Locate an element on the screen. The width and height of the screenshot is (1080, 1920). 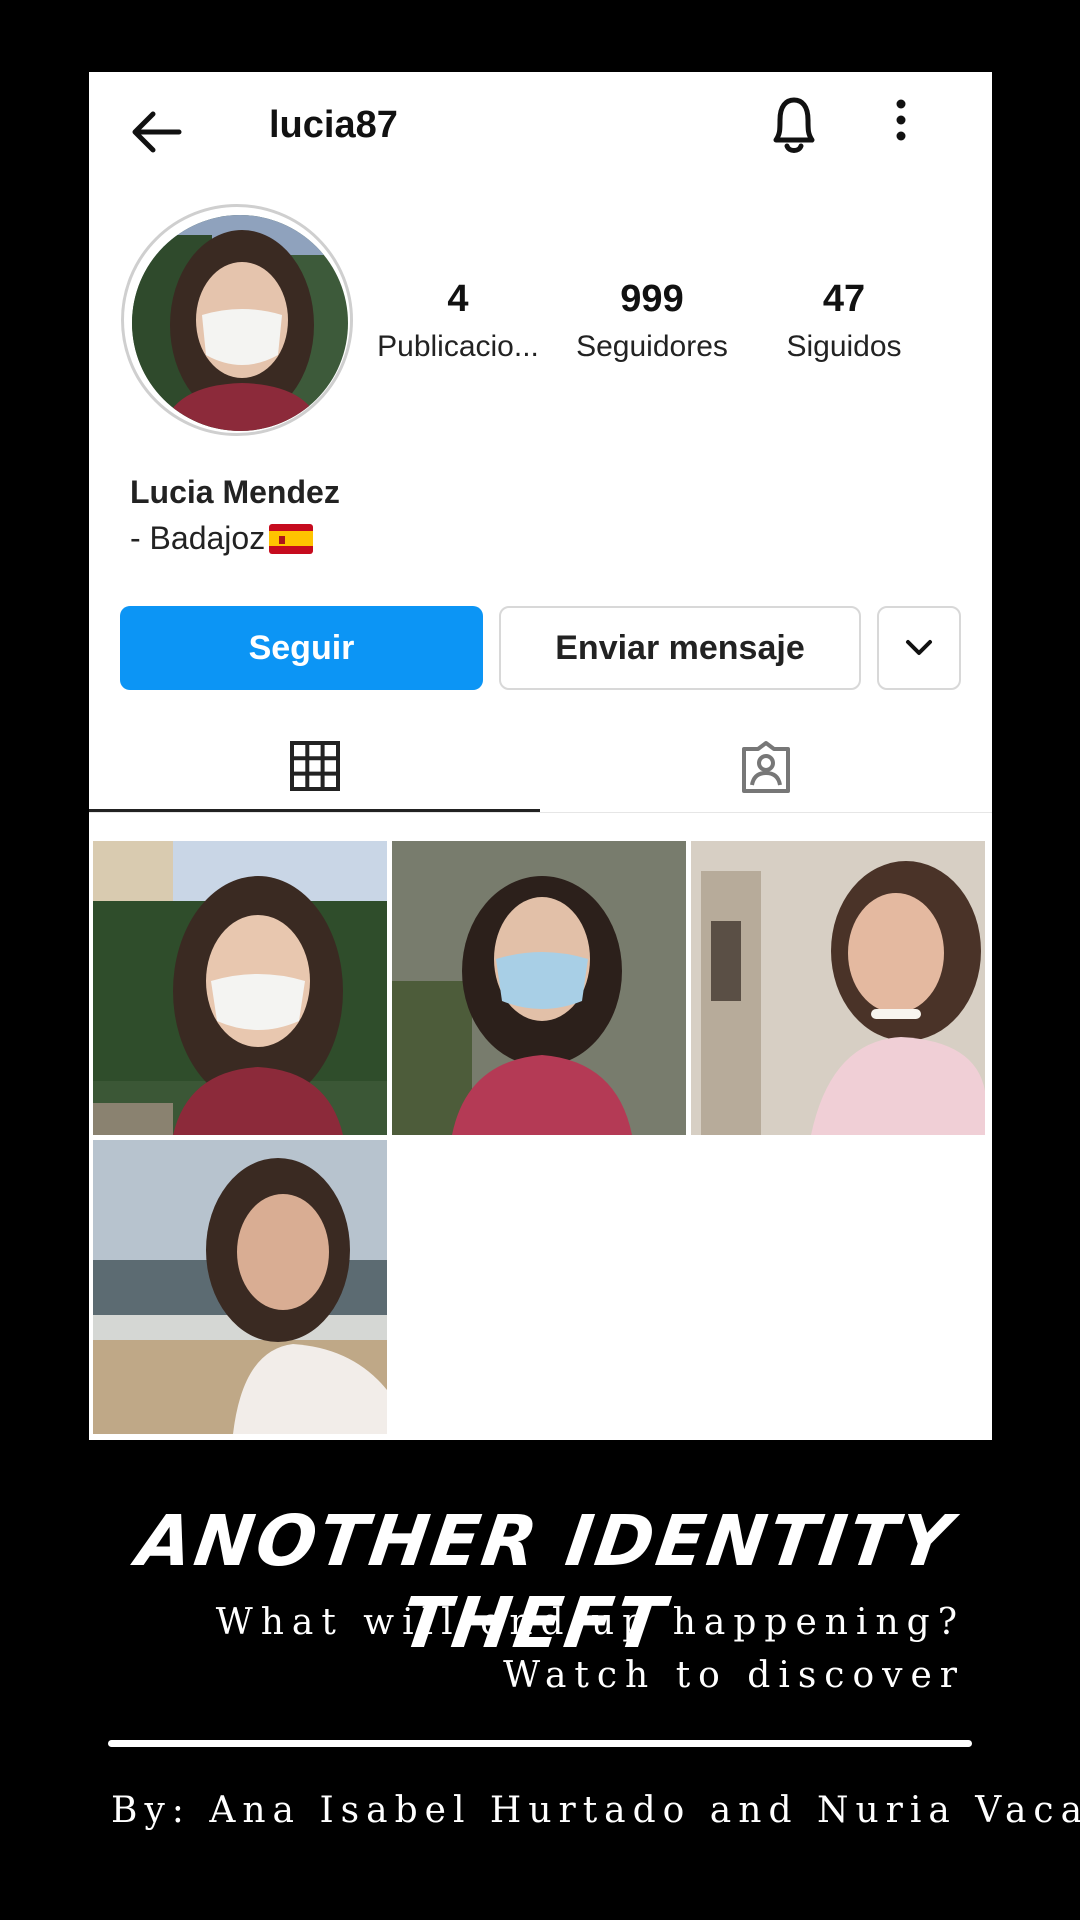
tab-tagged is located at coordinates (765, 767).